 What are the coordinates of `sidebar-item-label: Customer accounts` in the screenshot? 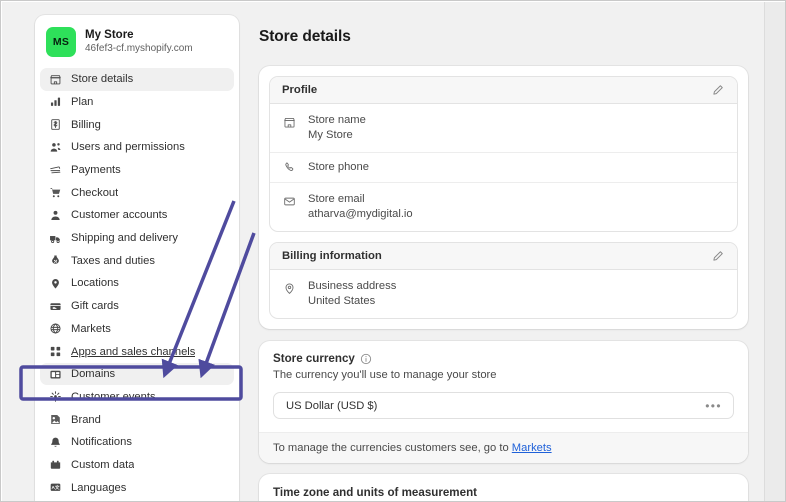 It's located at (119, 215).